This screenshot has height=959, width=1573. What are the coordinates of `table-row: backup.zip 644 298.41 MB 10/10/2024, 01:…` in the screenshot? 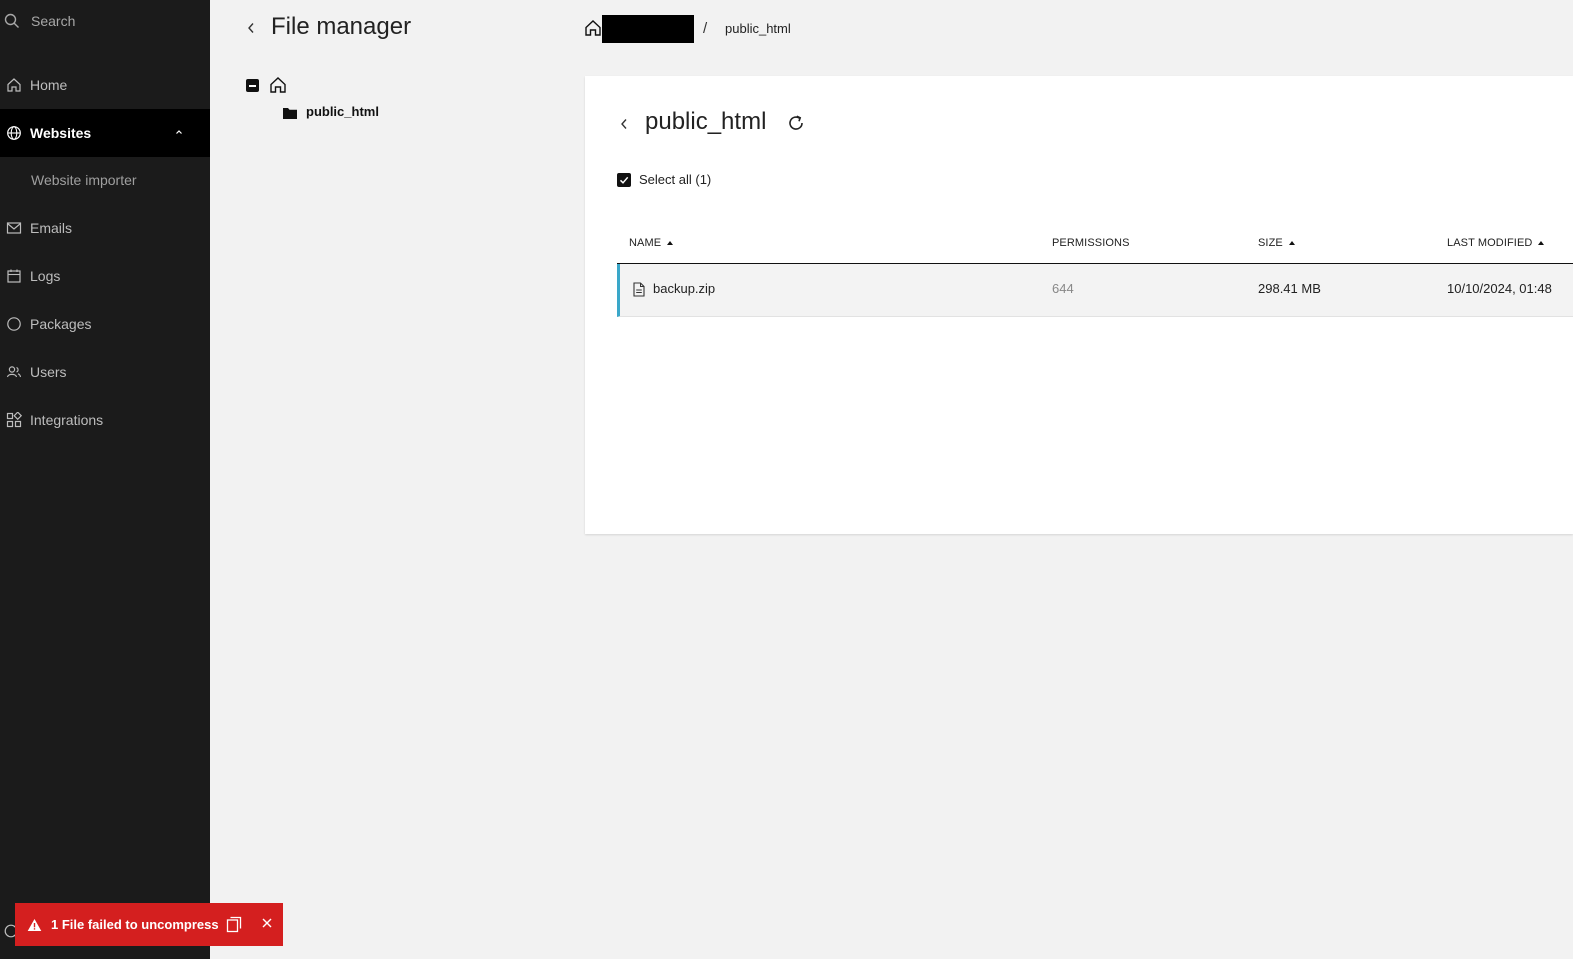 It's located at (1095, 290).